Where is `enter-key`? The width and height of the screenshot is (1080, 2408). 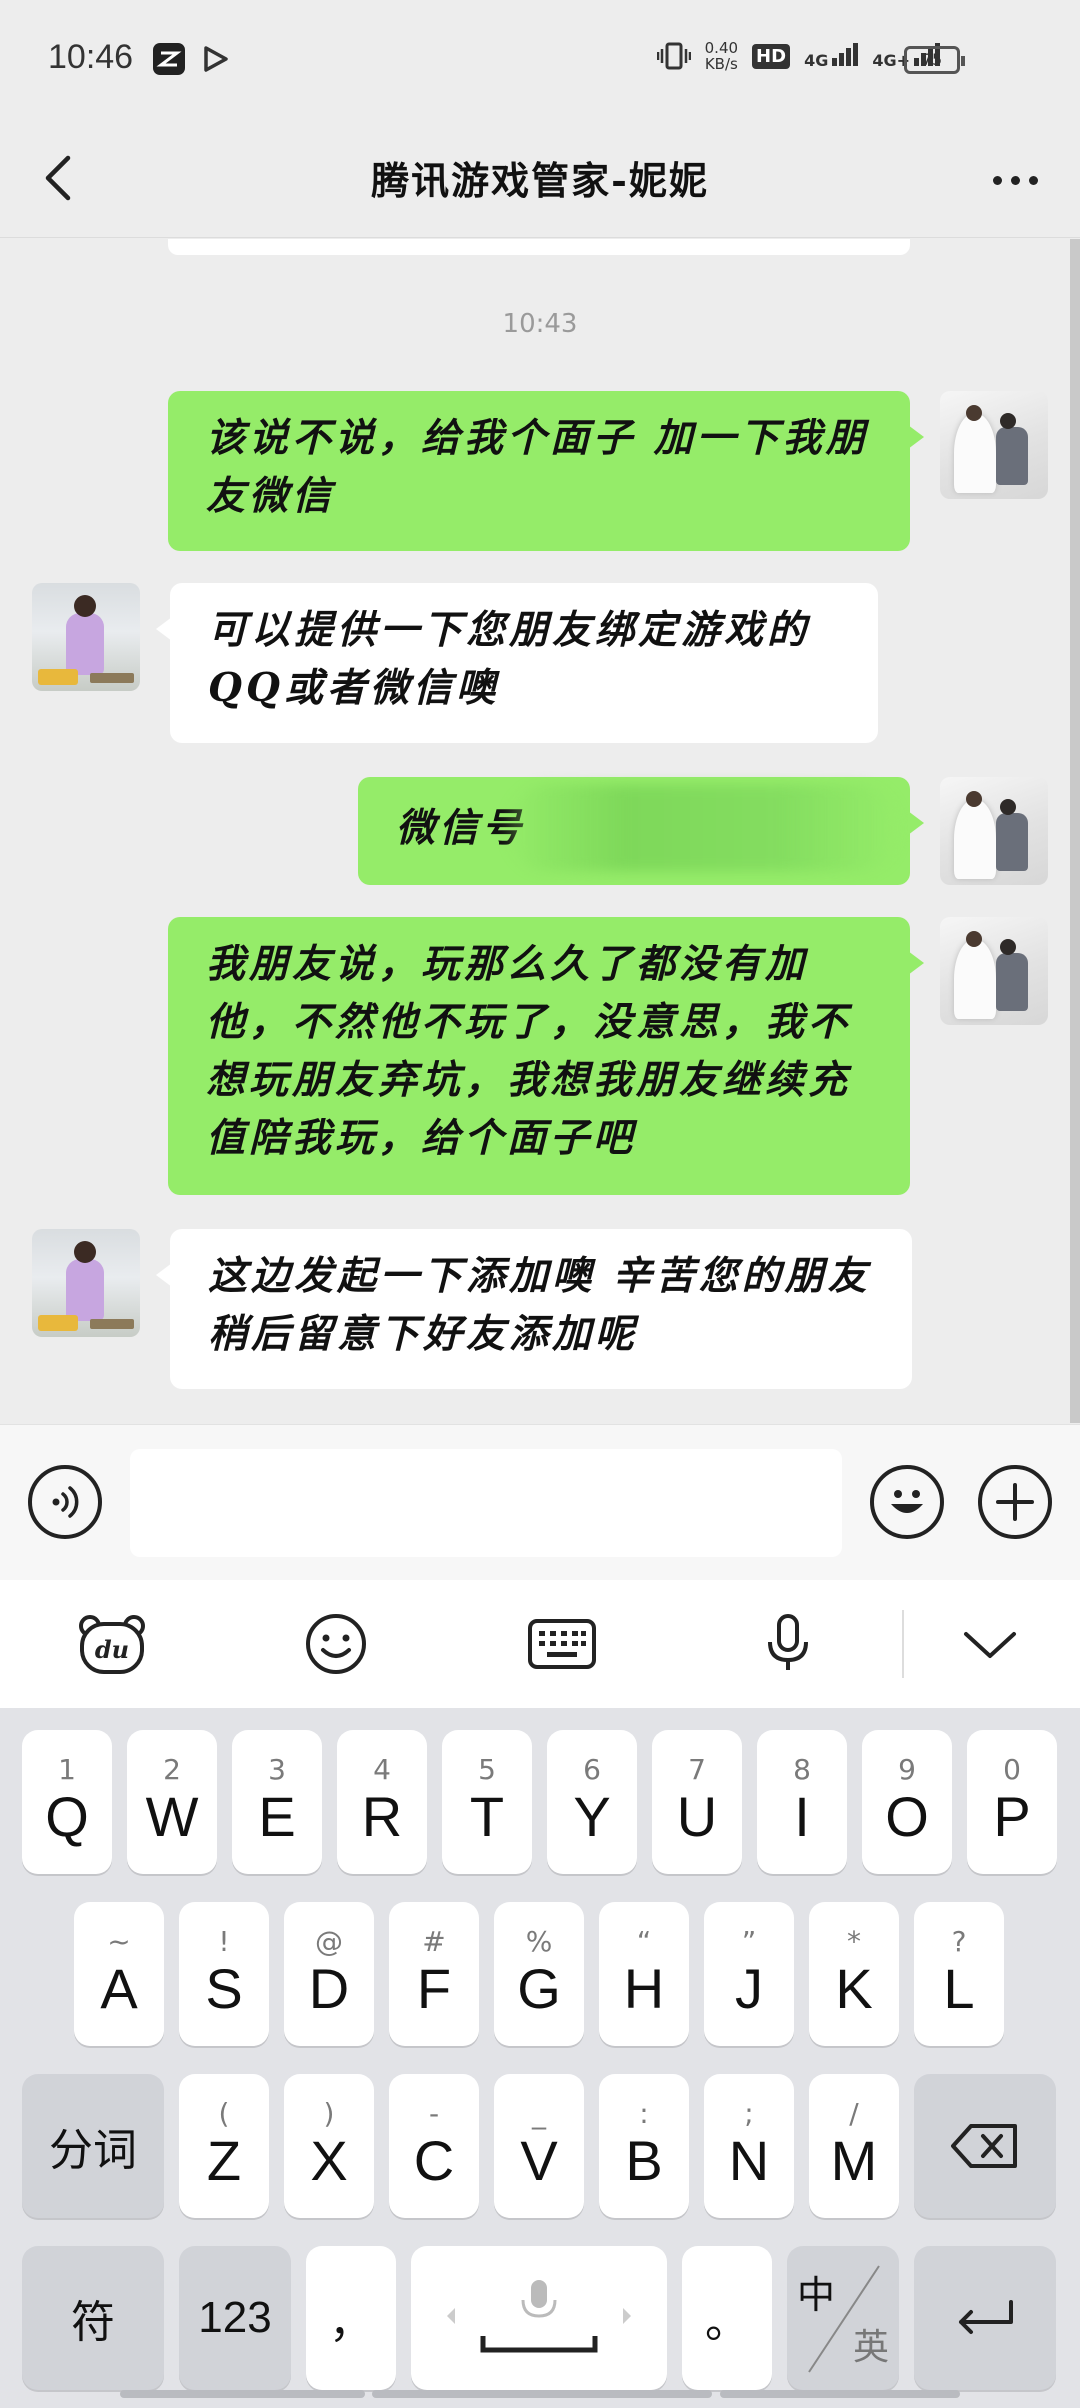
enter-key is located at coordinates (985, 2318).